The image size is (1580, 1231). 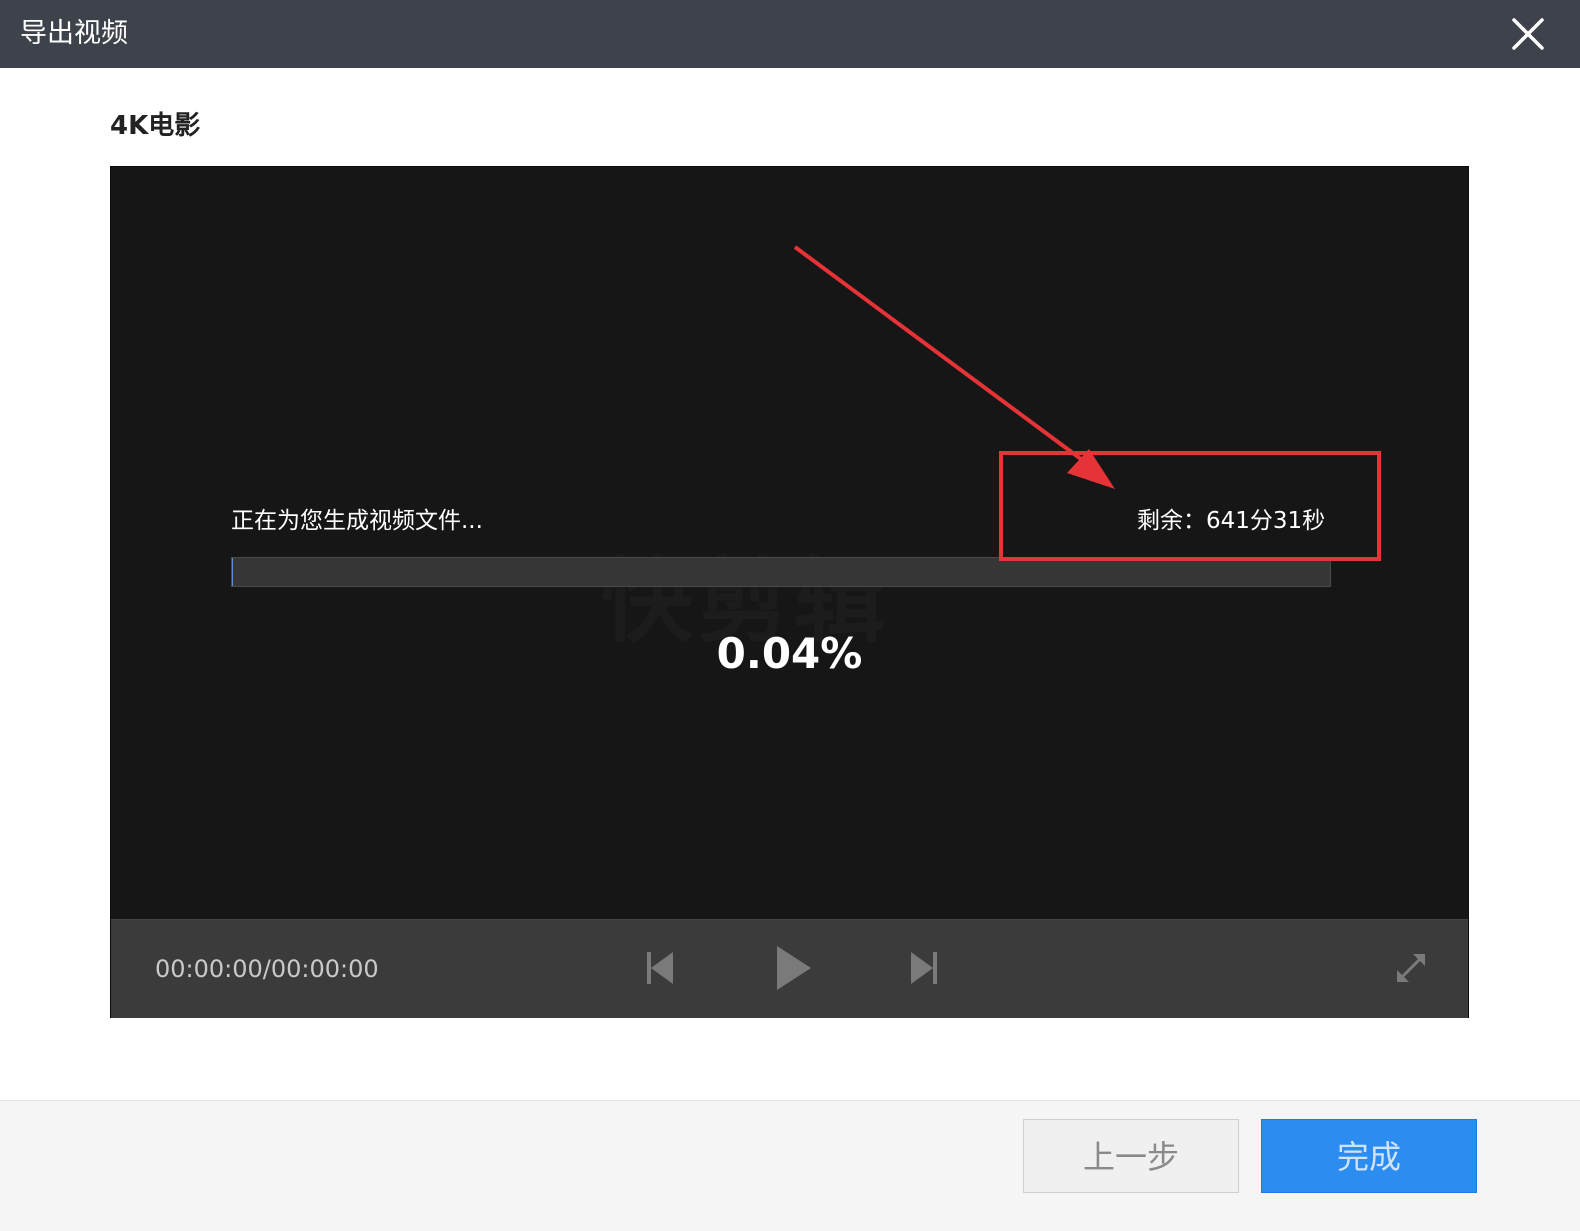 I want to click on fullscreen-icon, so click(x=1411, y=968).